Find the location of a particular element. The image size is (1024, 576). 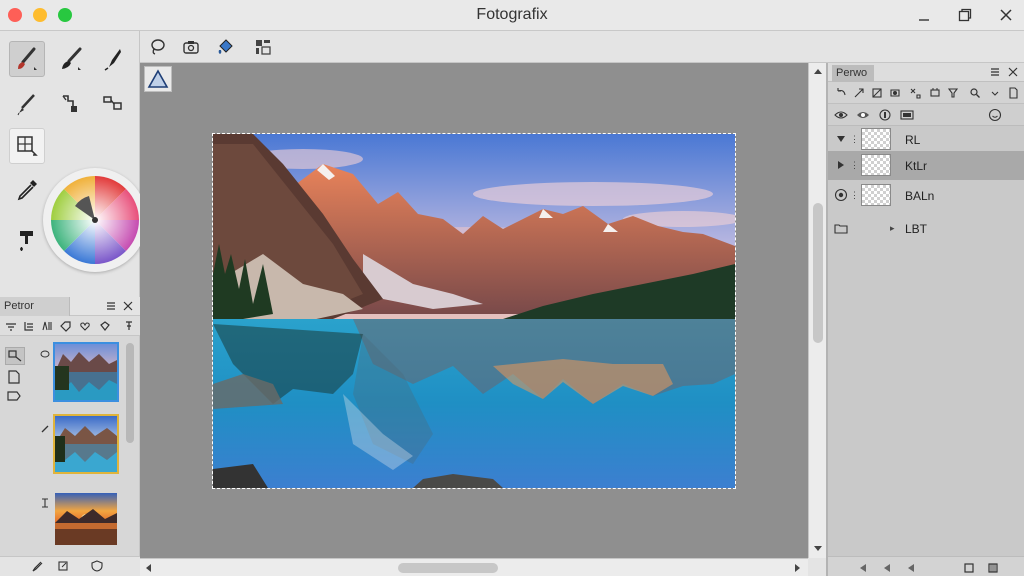

tools-panel is located at coordinates (73, 164).